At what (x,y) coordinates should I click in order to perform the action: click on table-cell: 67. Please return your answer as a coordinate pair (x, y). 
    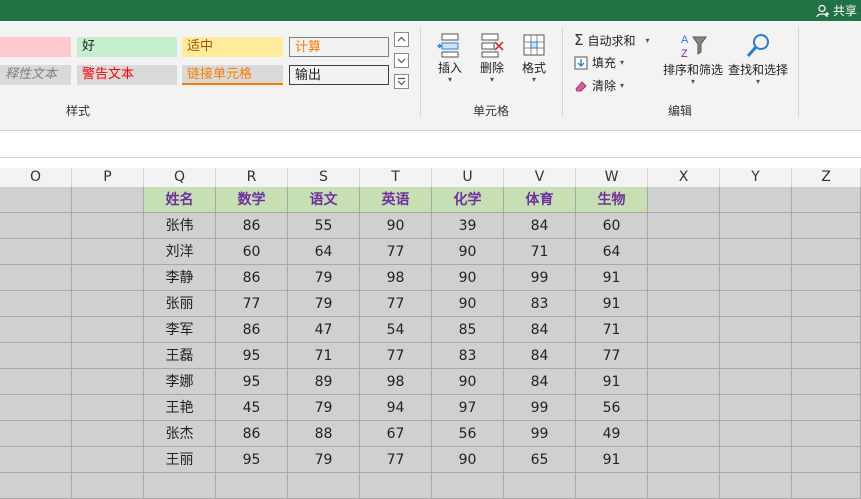
    Looking at the image, I should click on (396, 434).